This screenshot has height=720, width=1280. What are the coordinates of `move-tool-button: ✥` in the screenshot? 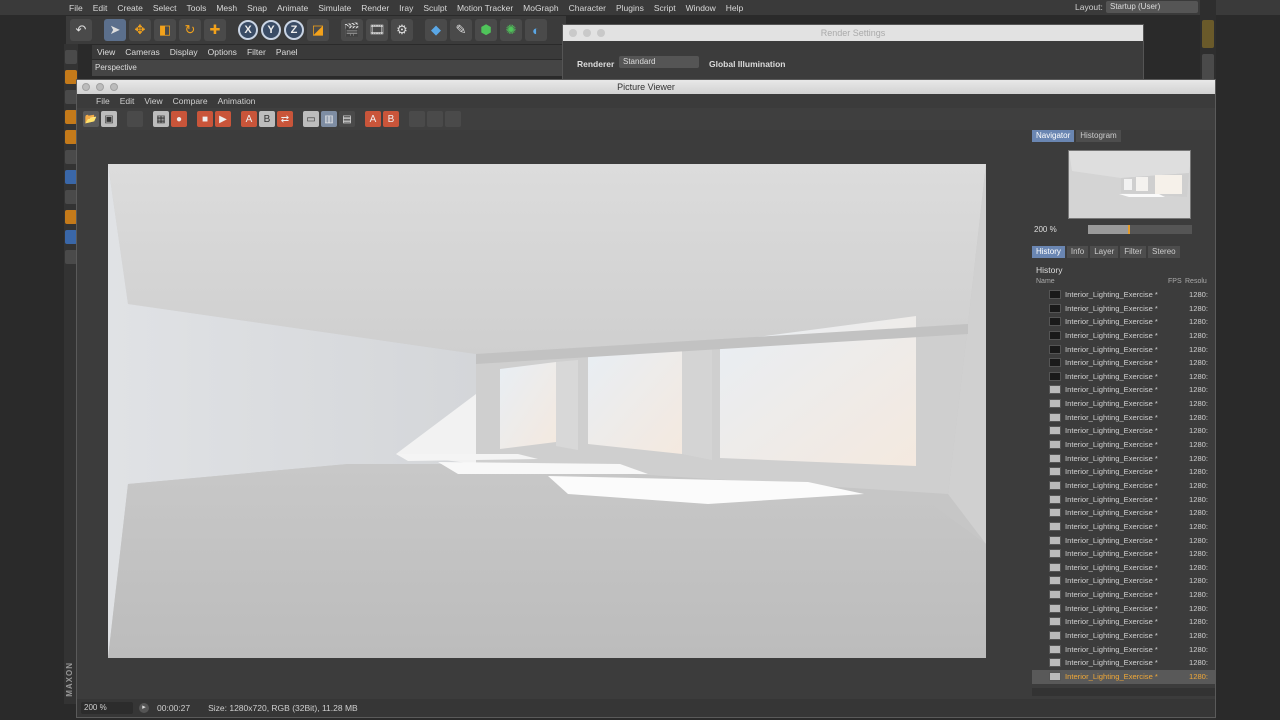 It's located at (140, 30).